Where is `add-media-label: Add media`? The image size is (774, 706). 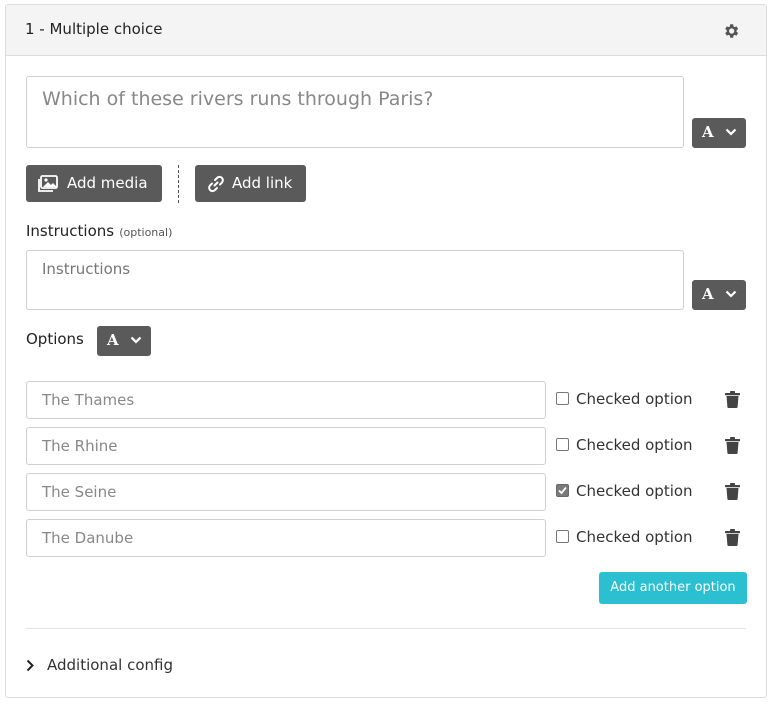
add-media-label: Add media is located at coordinates (107, 183).